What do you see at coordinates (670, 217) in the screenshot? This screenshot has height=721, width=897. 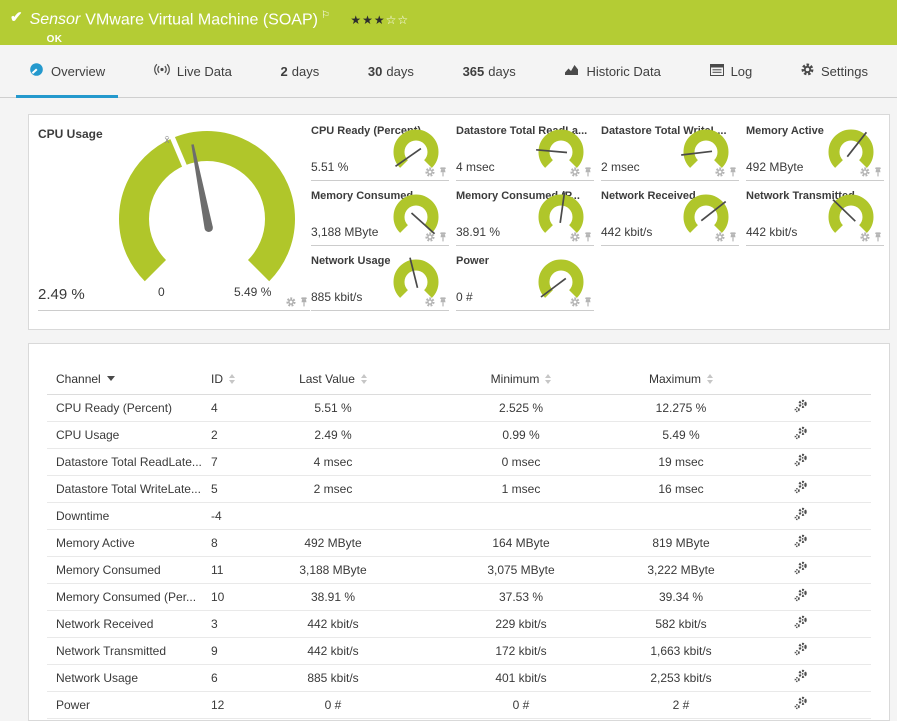 I see `gauge-tile-network-received: Network Received 442 kbit/s` at bounding box center [670, 217].